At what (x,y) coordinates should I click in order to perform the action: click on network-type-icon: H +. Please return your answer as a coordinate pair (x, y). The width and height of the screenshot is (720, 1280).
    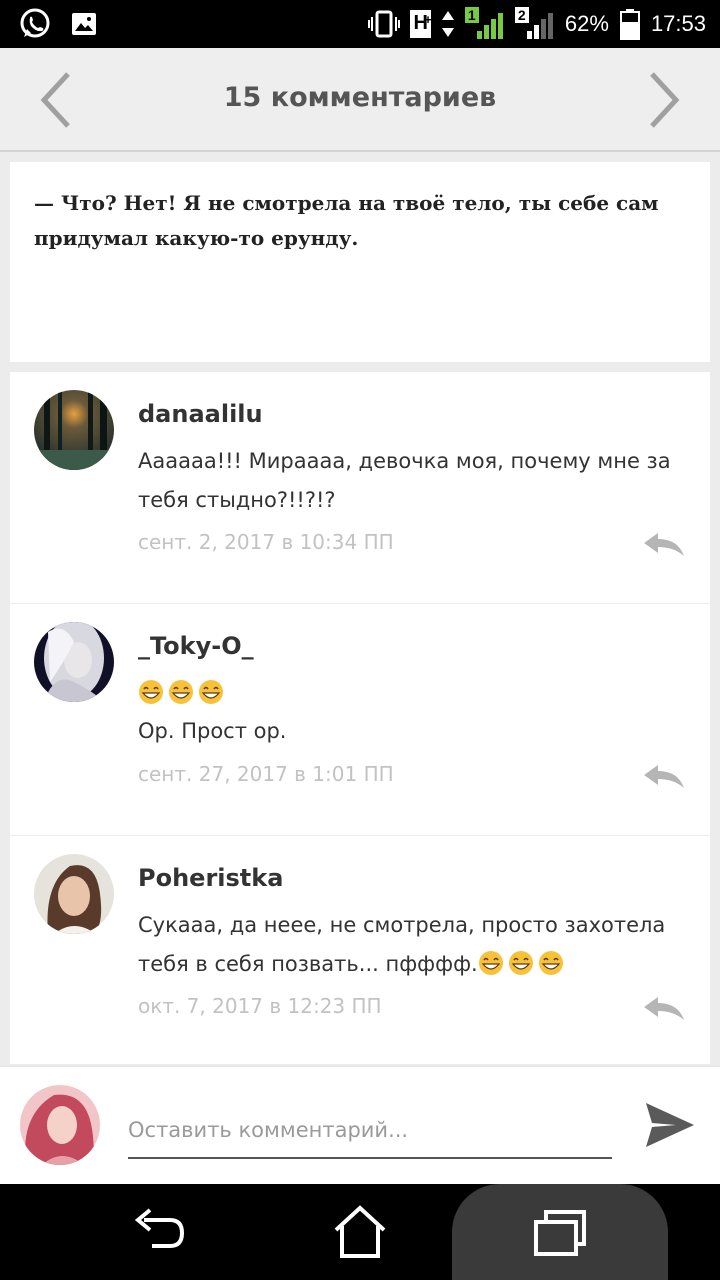
    Looking at the image, I should click on (421, 24).